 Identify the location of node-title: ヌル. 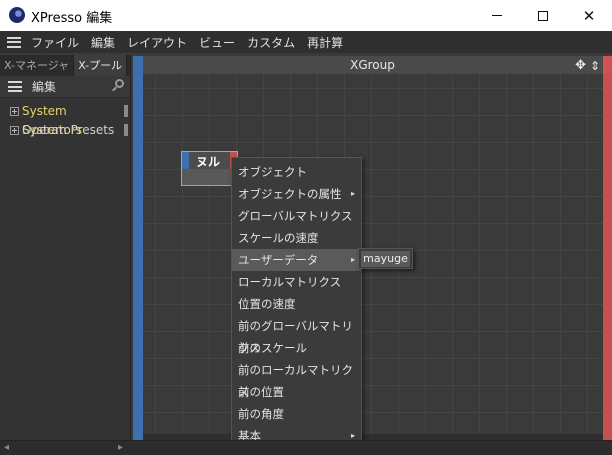
(208, 162).